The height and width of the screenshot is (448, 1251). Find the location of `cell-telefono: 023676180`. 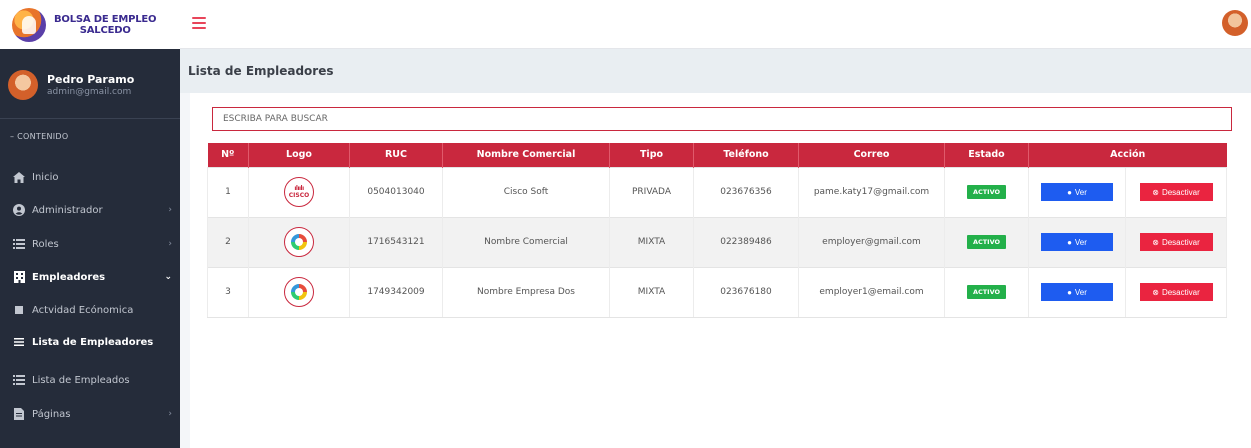

cell-telefono: 023676180 is located at coordinates (746, 292).